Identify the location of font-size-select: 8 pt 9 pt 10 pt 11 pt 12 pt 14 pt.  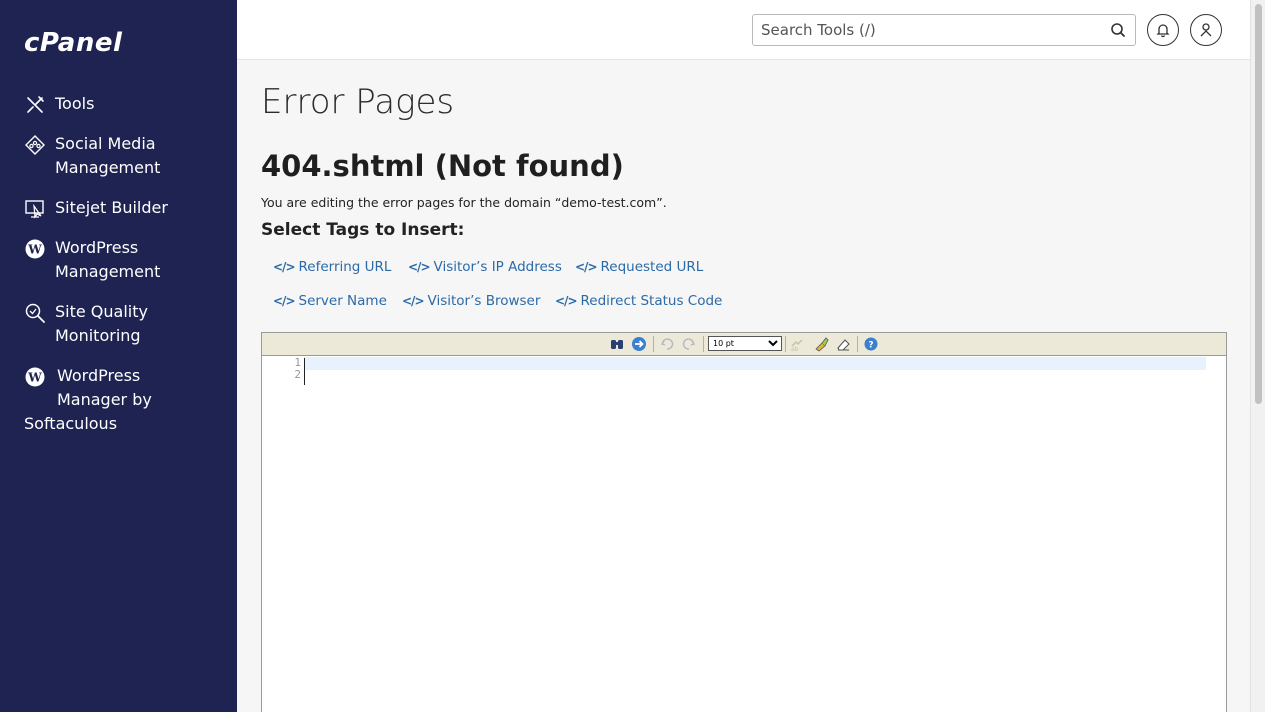
(745, 343).